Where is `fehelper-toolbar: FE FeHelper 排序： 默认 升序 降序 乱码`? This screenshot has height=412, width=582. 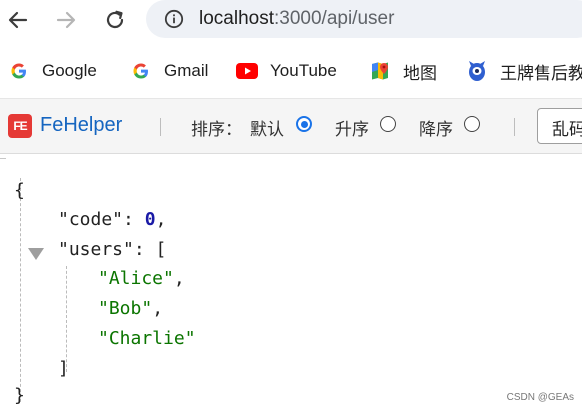
fehelper-toolbar: FE FeHelper 排序： 默认 升序 降序 乱码 is located at coordinates (291, 126).